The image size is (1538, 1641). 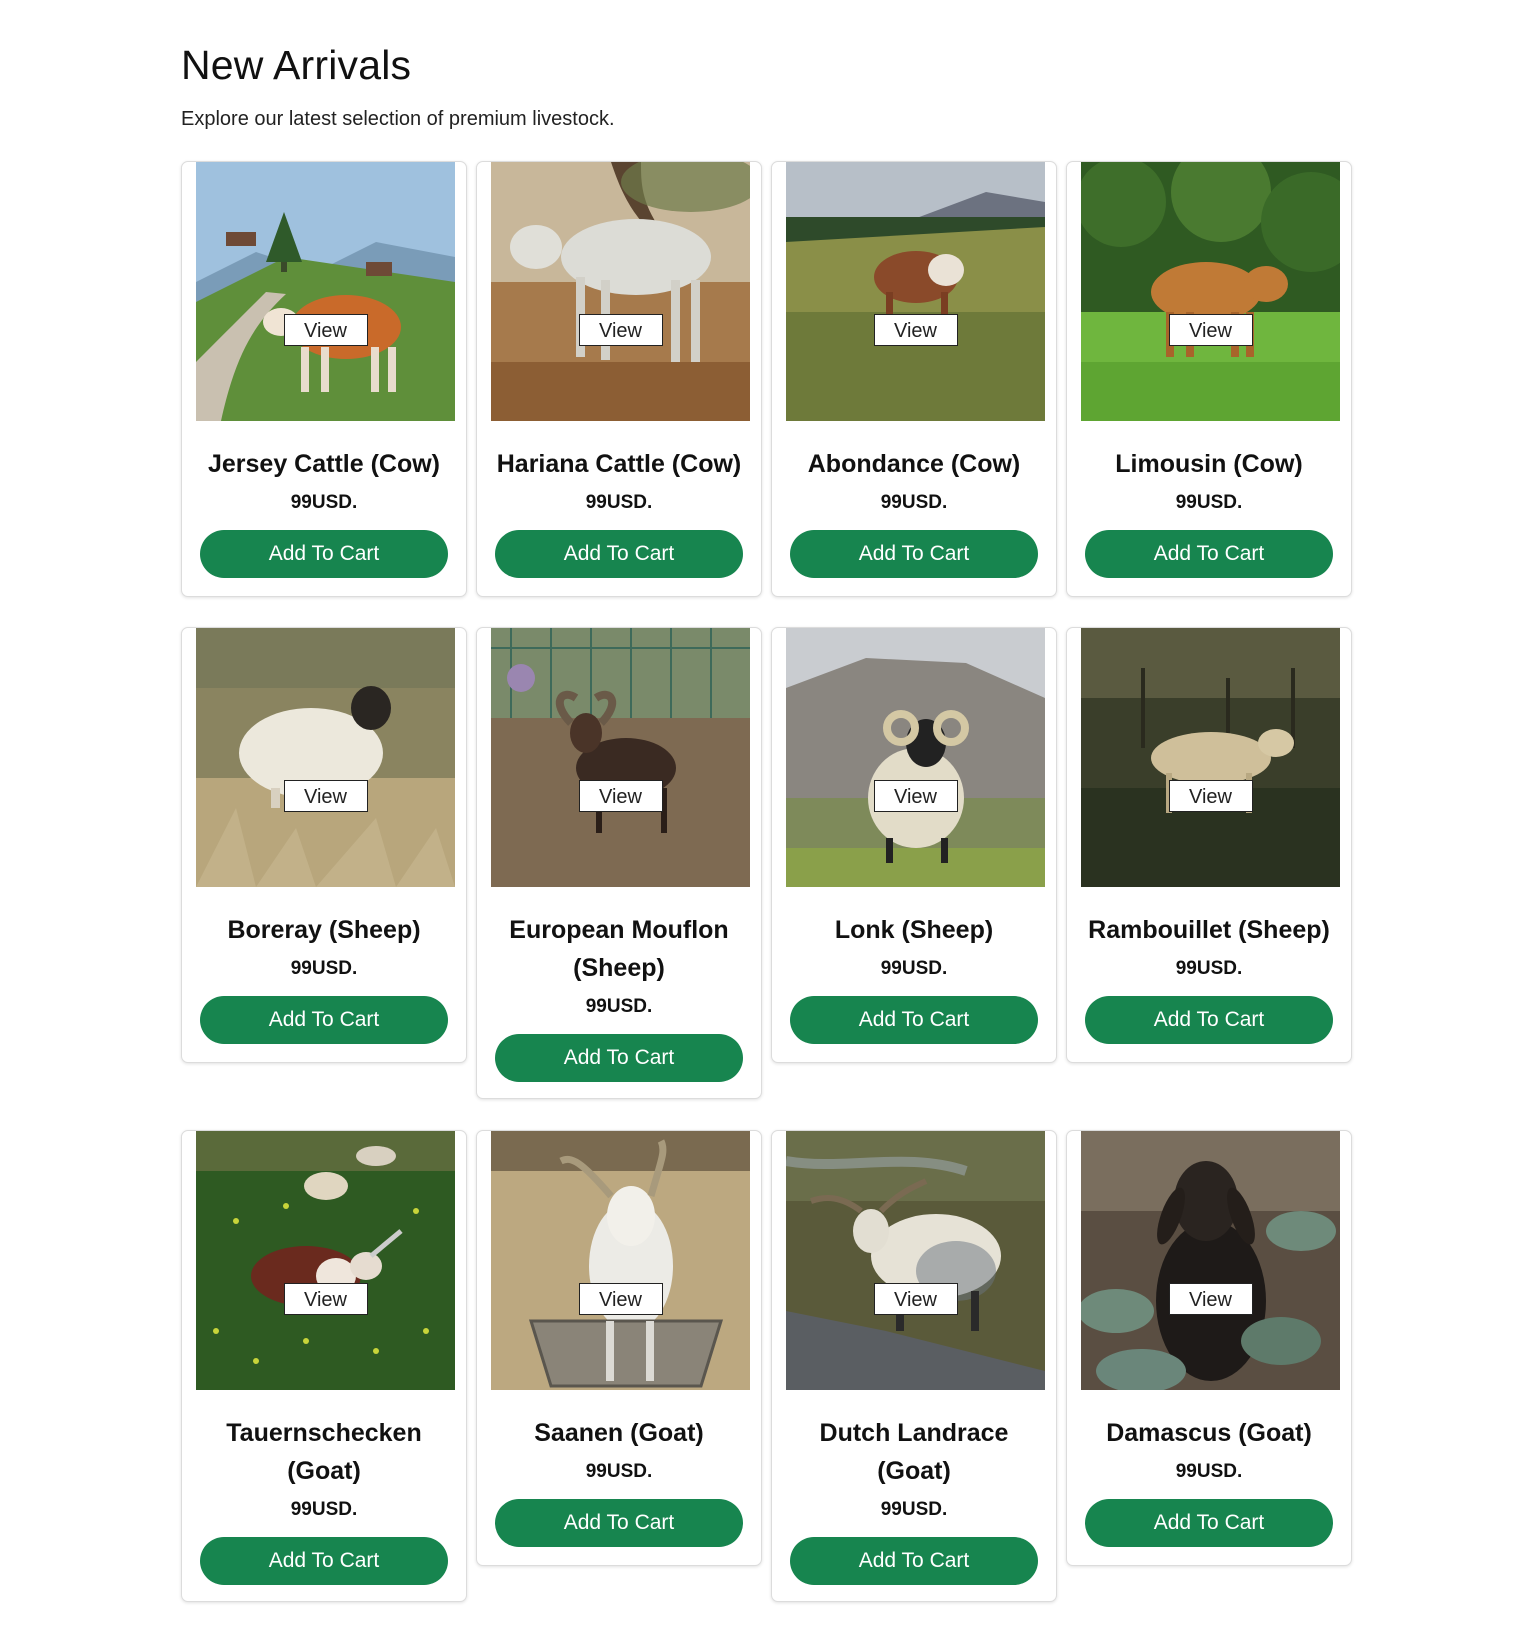 I want to click on rambouillet-sheep-photo: View, so click(x=1210, y=757).